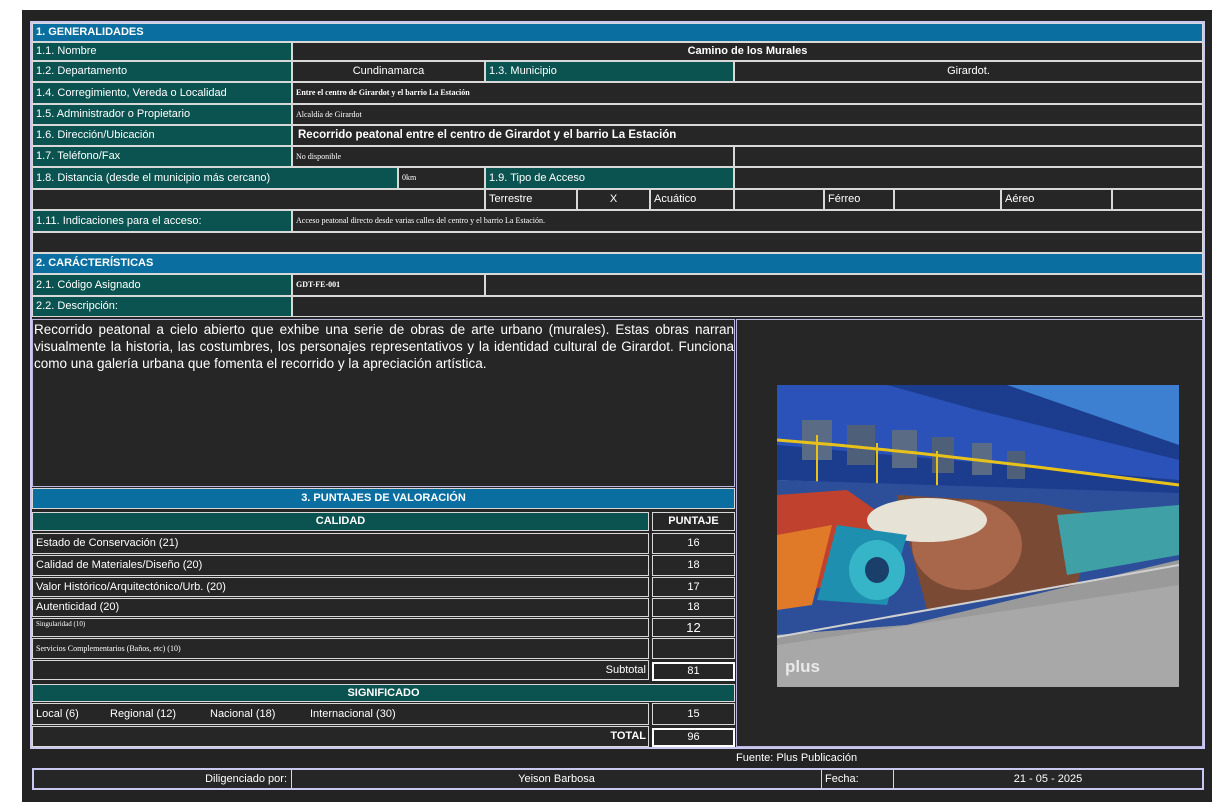 The height and width of the screenshot is (808, 1222). What do you see at coordinates (947, 199) in the screenshot?
I see `ferreo-mark` at bounding box center [947, 199].